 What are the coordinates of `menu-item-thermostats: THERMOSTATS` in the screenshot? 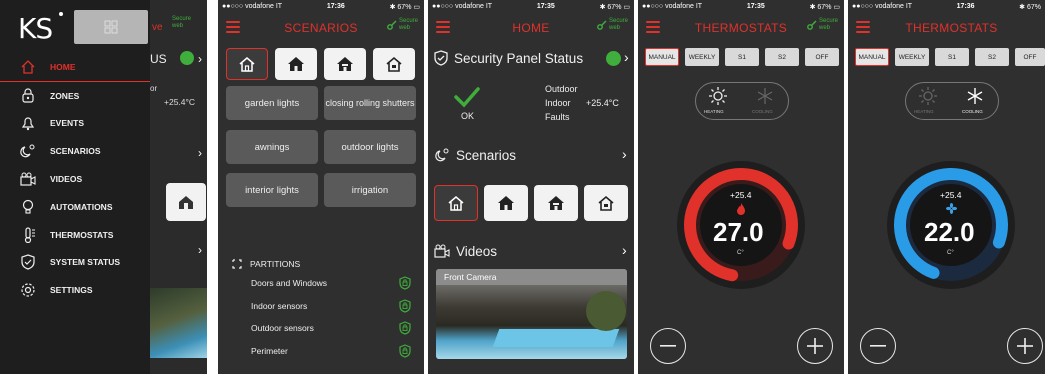 It's located at (75, 235).